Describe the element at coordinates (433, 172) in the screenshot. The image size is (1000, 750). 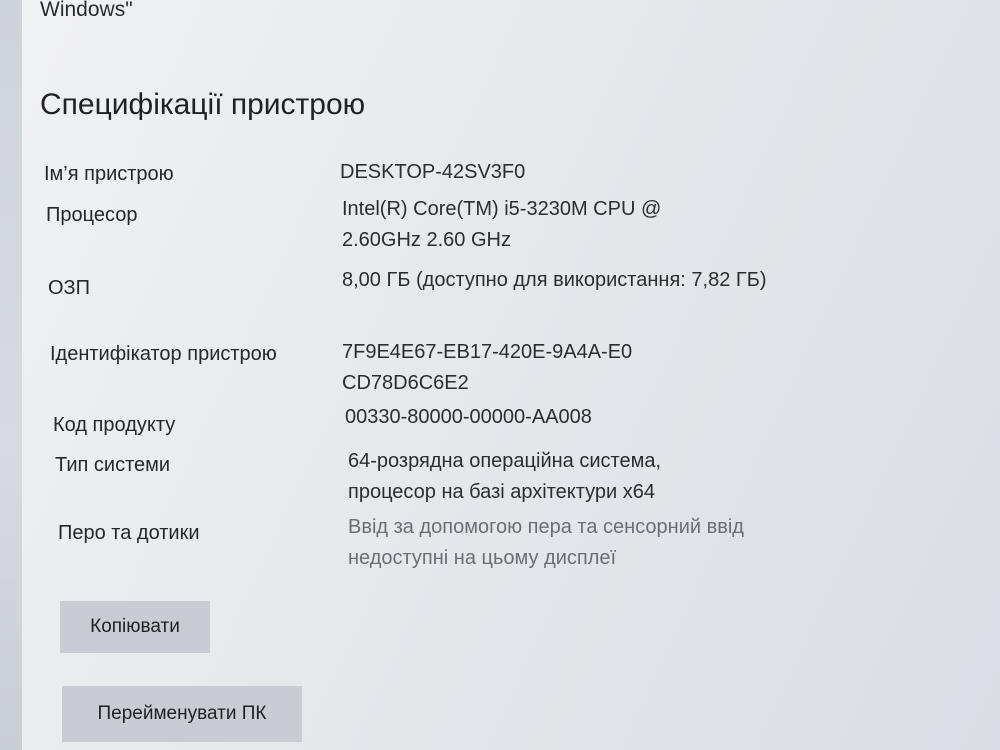
I see `spec-value: DESKTOP-42SV3F0` at that location.